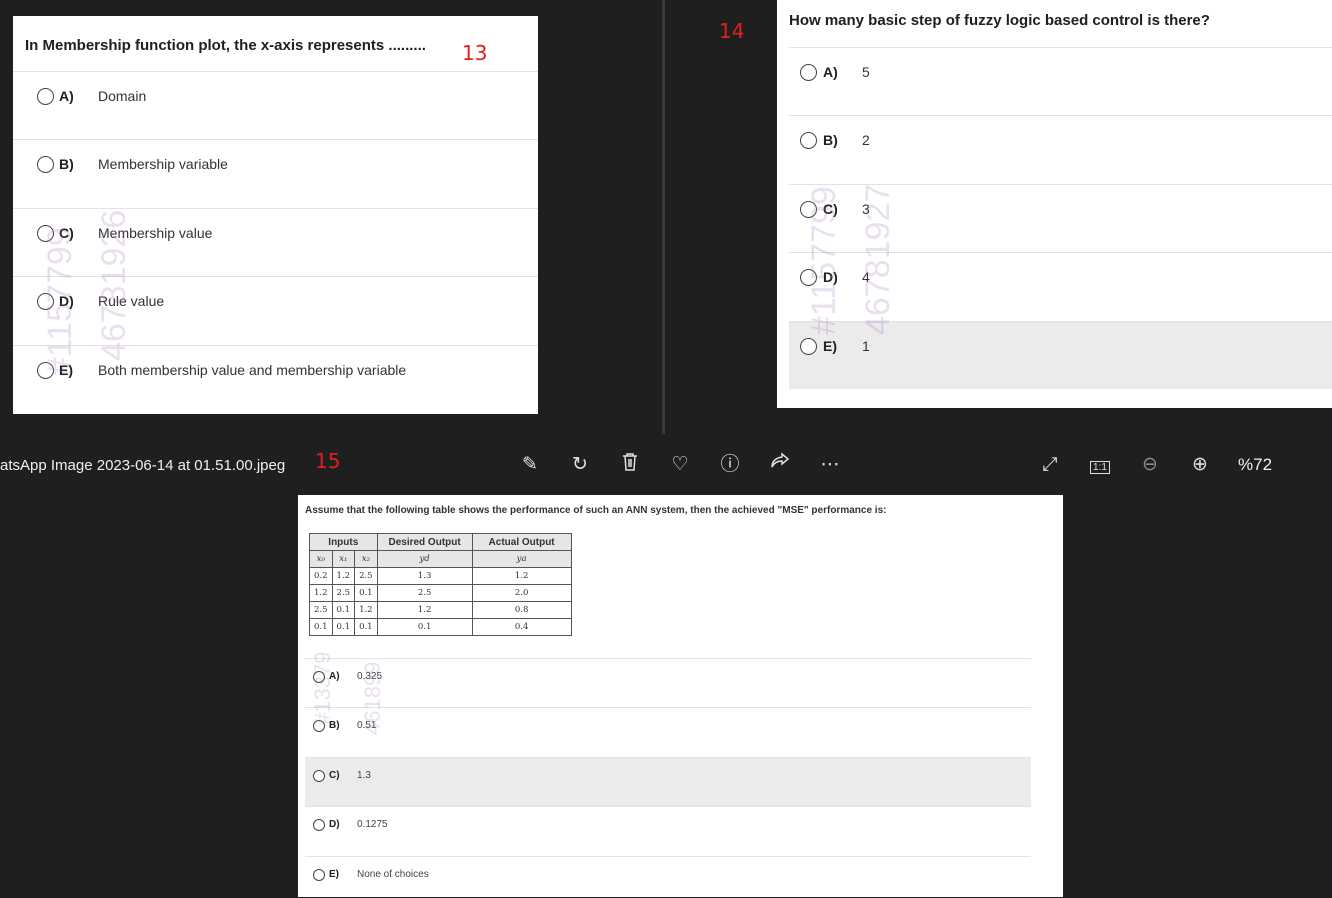 Image resolution: width=1332 pixels, height=898 pixels. Describe the element at coordinates (668, 877) in the screenshot. I see `q15-option-e: E) None of choices` at that location.